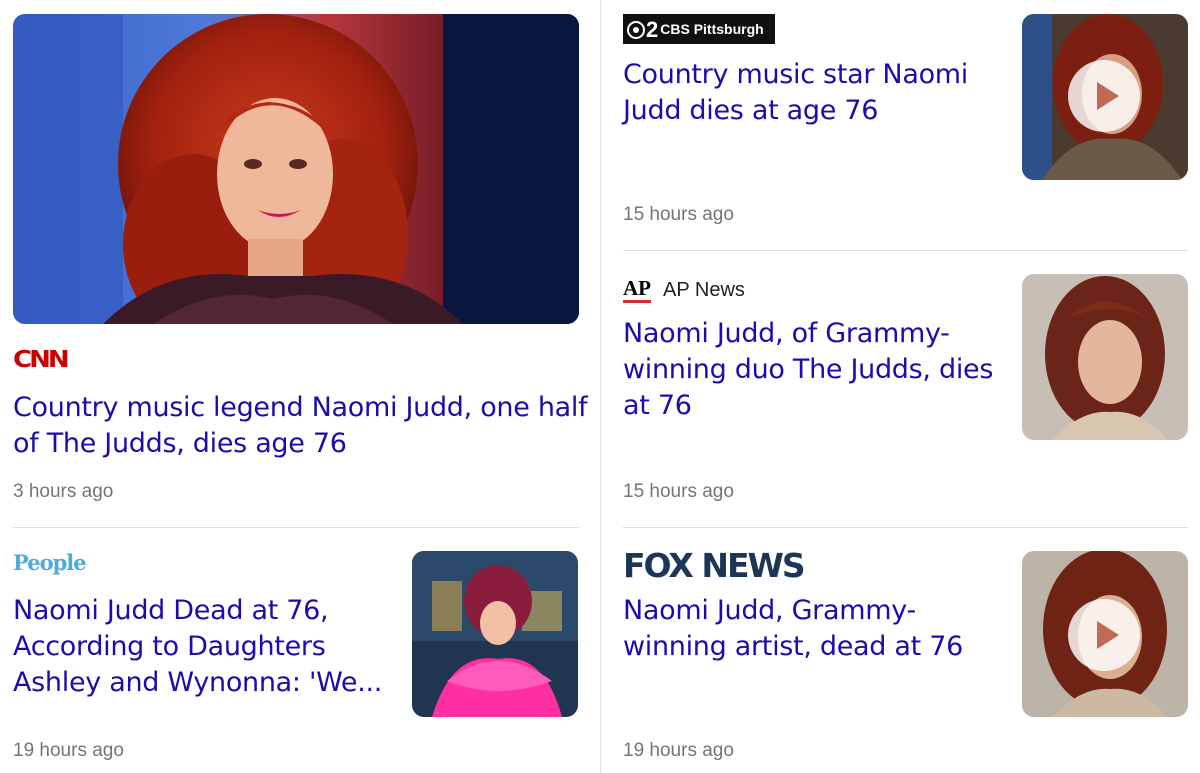 The height and width of the screenshot is (773, 1200). What do you see at coordinates (600, 386) in the screenshot?
I see `column-divider` at bounding box center [600, 386].